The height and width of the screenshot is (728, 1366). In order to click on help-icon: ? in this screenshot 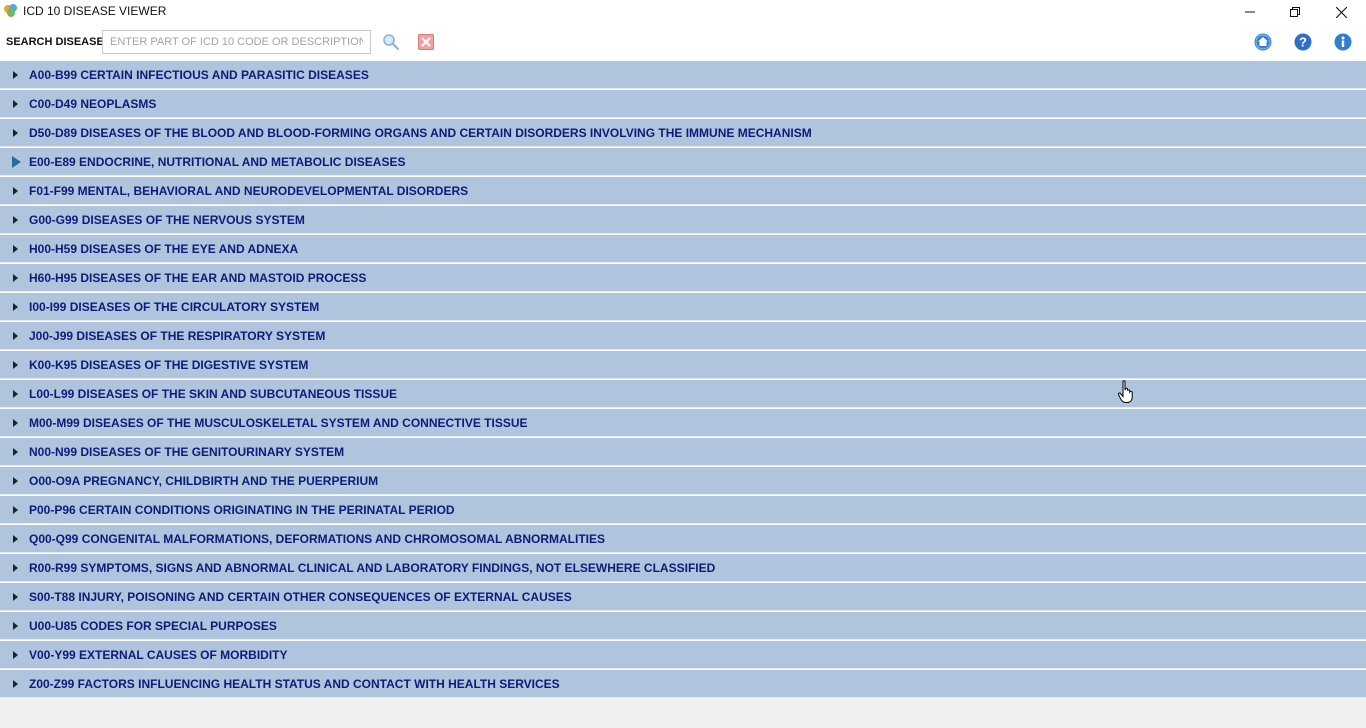, I will do `click(1303, 42)`.